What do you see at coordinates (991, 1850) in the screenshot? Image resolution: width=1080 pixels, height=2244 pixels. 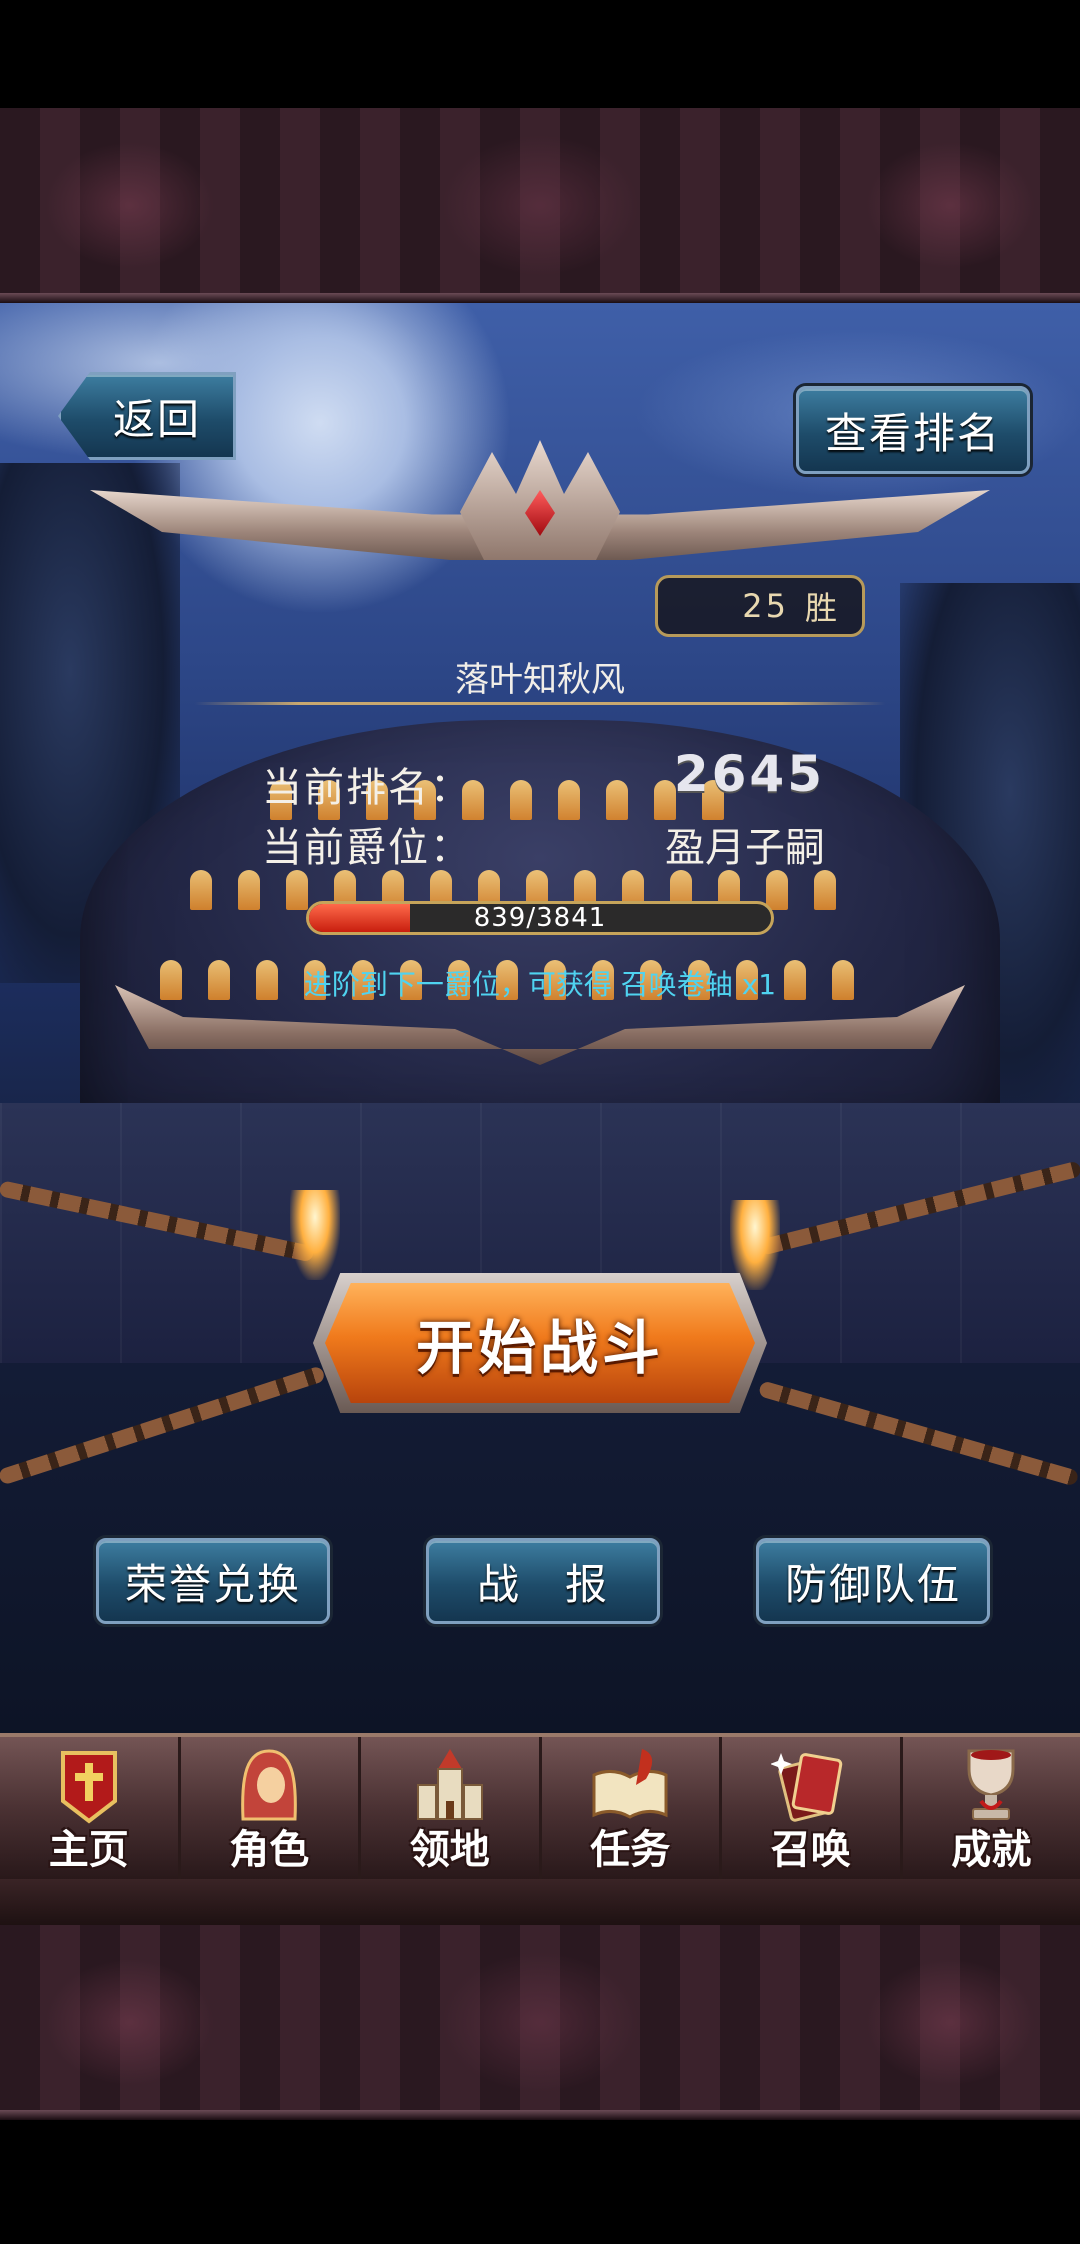 I see `nav-label-achievements: 成就` at bounding box center [991, 1850].